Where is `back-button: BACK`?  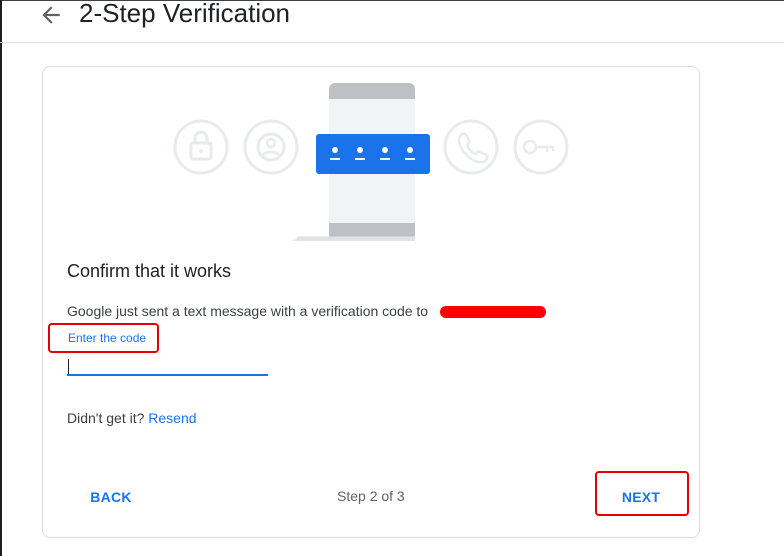 back-button: BACK is located at coordinates (111, 496).